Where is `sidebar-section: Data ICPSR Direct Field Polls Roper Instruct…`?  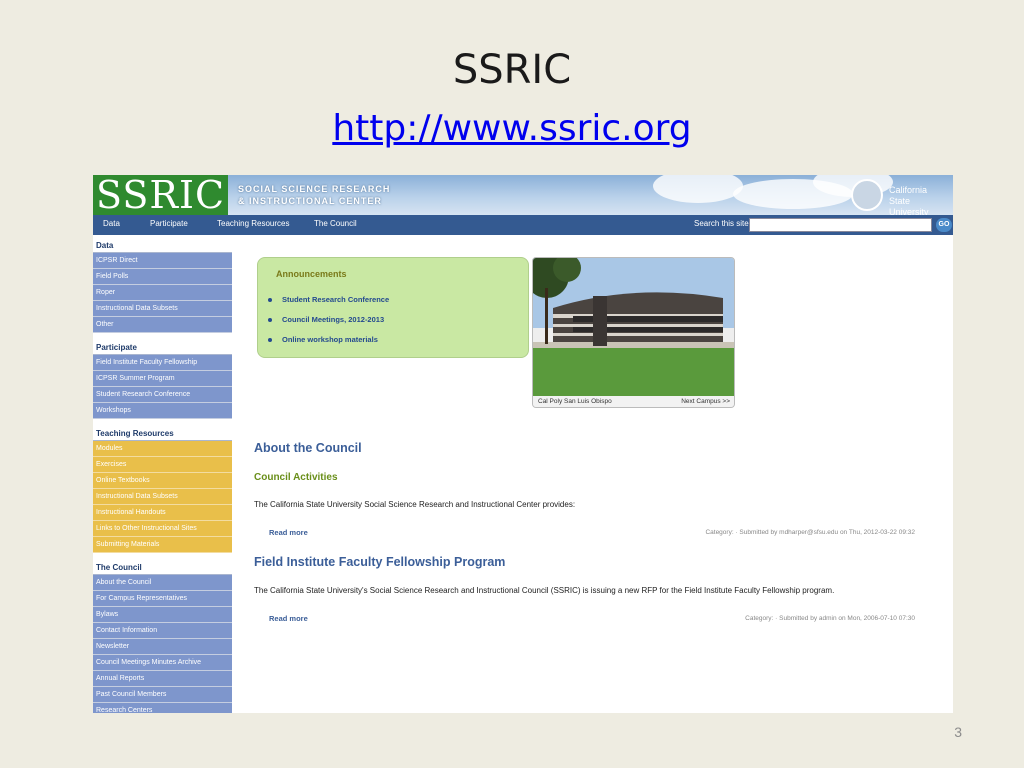
sidebar-section: Data ICPSR Direct Field Polls Roper Instruct… is located at coordinates (162, 285).